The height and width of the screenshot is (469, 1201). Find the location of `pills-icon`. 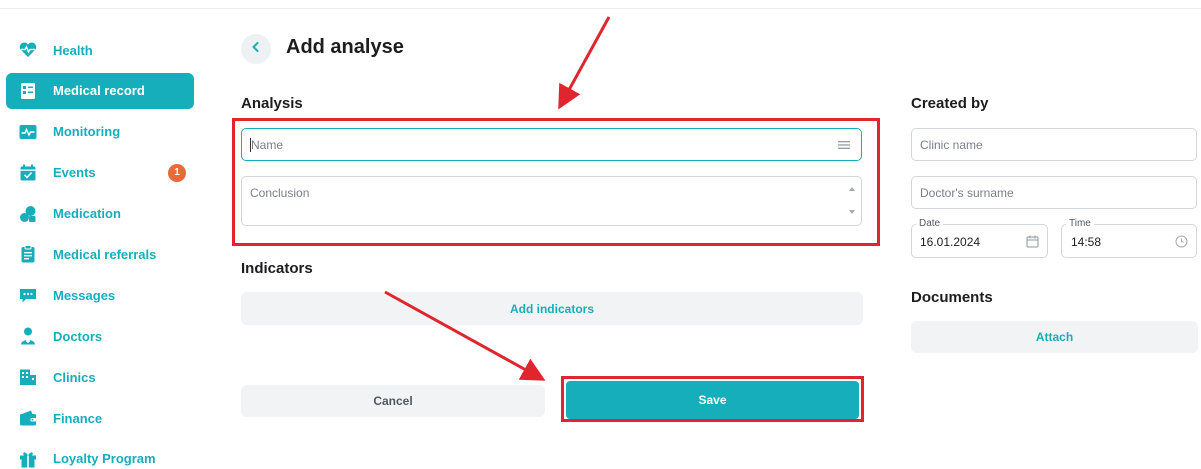

pills-icon is located at coordinates (28, 214).